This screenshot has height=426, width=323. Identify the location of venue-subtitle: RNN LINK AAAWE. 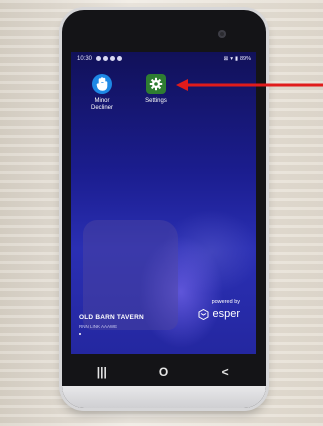
(98, 326).